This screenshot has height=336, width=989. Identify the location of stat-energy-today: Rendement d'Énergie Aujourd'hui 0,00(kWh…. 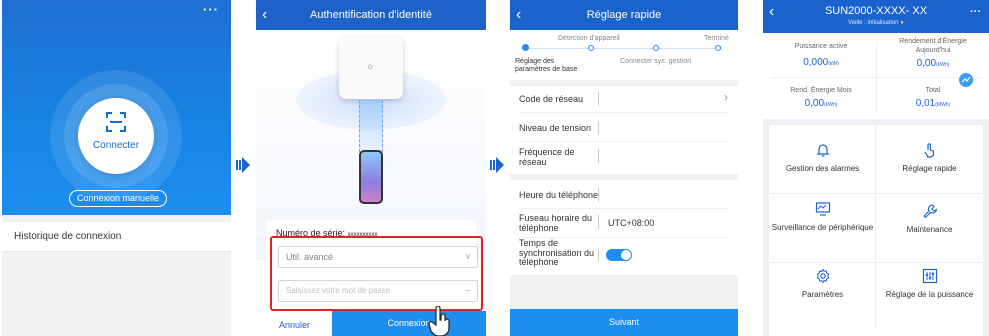
(933, 53).